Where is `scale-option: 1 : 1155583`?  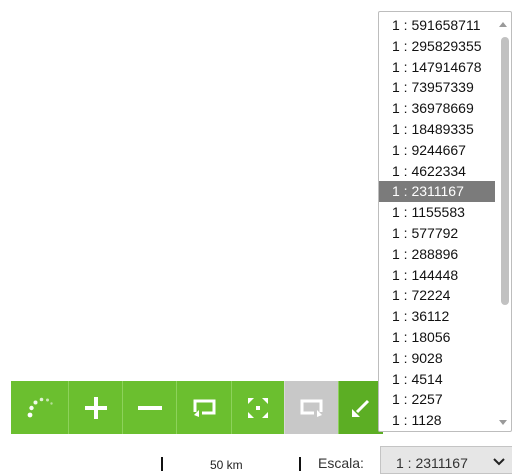 scale-option: 1 : 1155583 is located at coordinates (437, 212).